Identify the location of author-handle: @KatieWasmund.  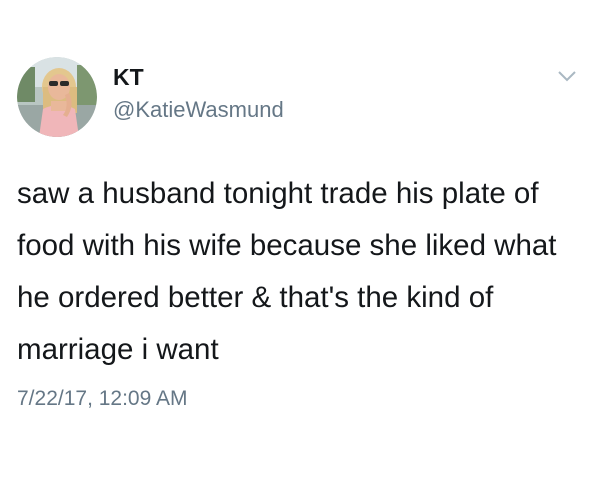
(198, 110).